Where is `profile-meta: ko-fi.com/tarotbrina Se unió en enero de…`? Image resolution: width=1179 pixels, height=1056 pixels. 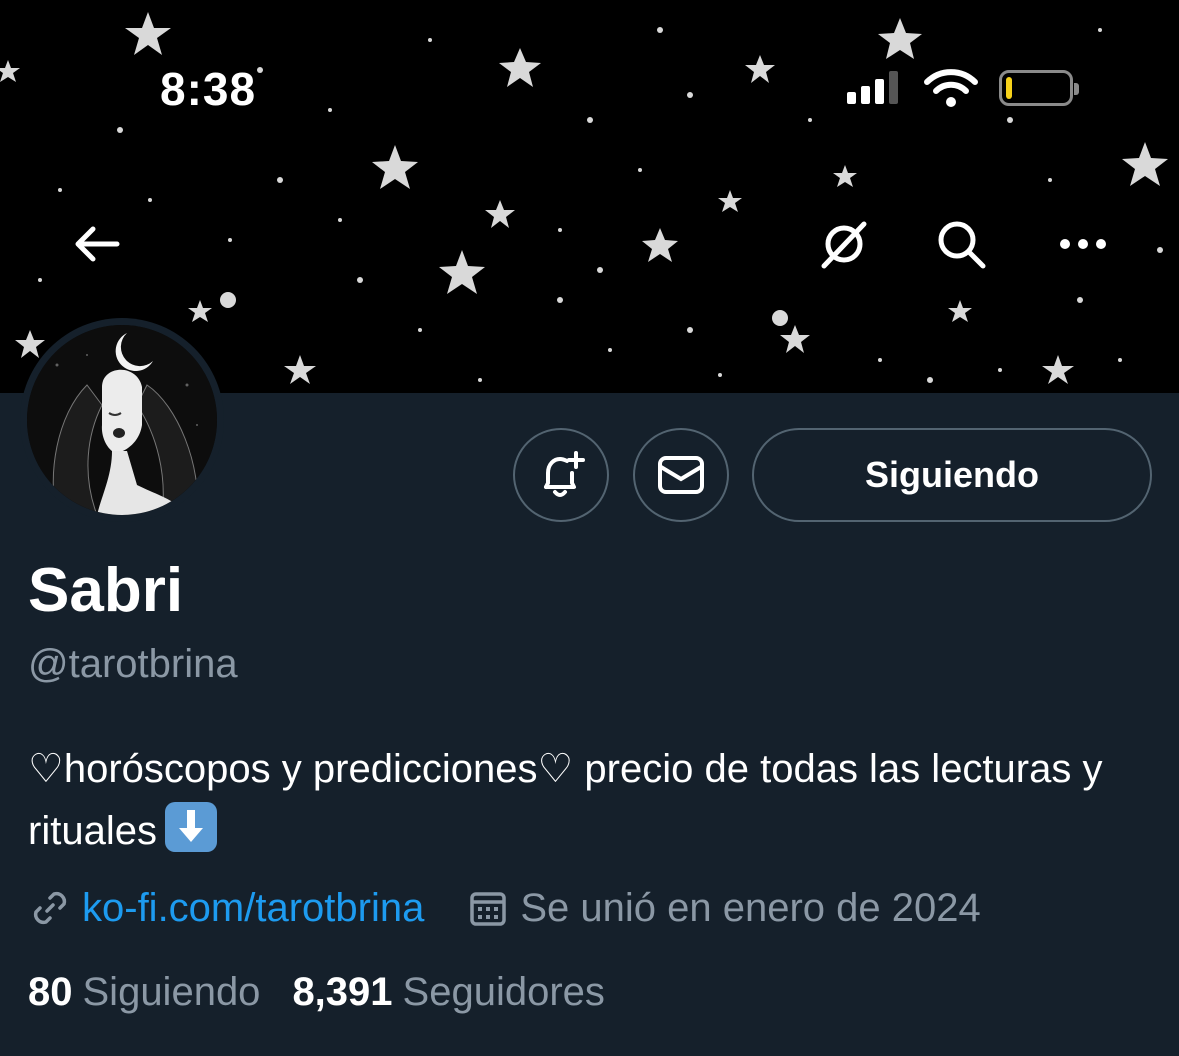 profile-meta: ko-fi.com/tarotbrina Se unió en enero de… is located at coordinates (504, 908).